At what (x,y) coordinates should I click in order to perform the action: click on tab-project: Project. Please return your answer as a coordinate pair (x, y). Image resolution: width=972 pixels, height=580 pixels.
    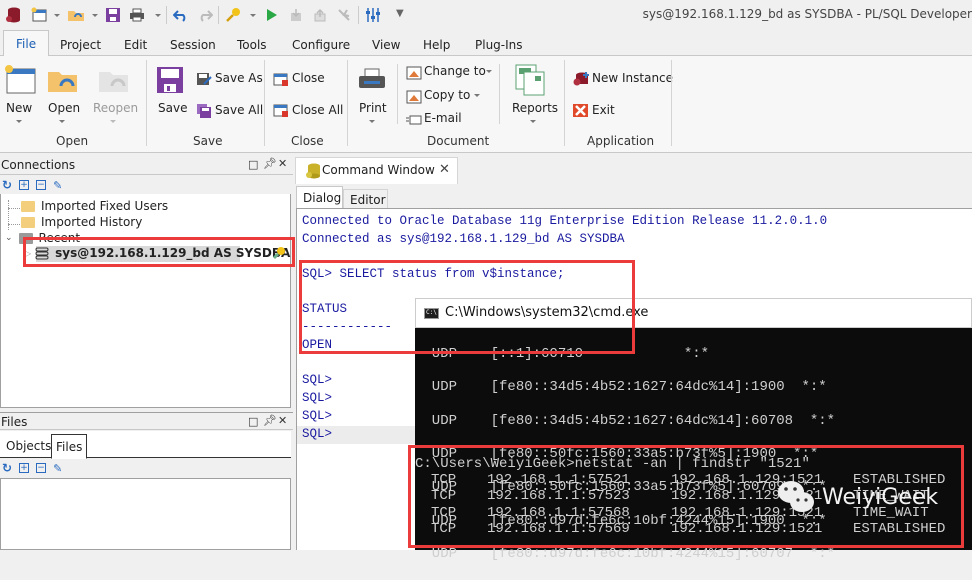
    Looking at the image, I should click on (80, 45).